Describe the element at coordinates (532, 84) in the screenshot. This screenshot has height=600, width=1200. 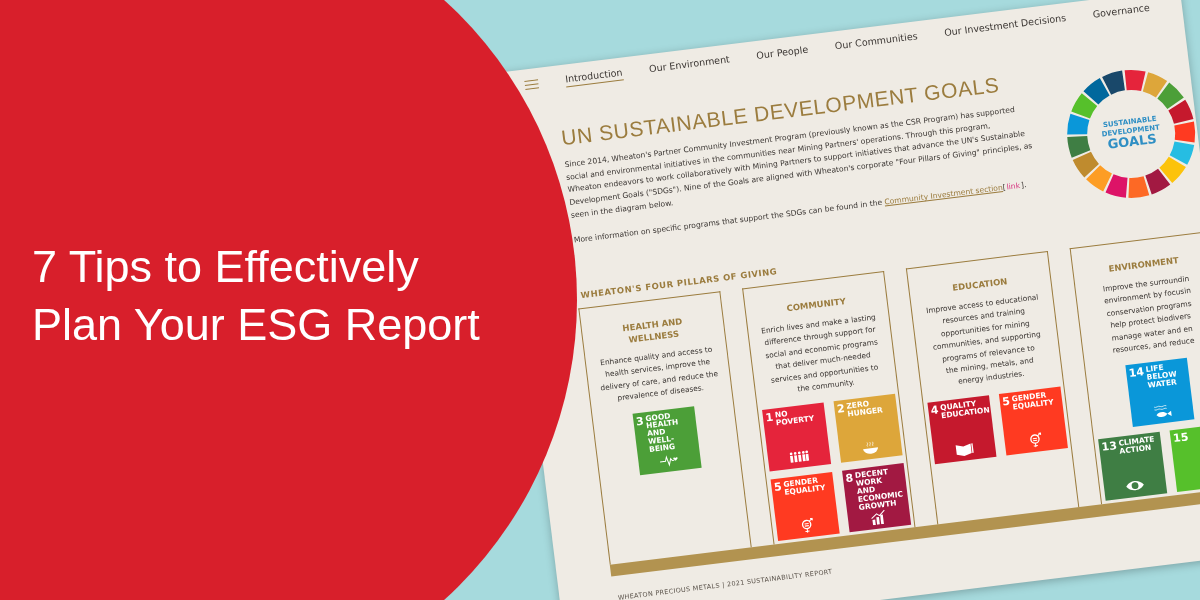
I see `menu-icon` at that location.